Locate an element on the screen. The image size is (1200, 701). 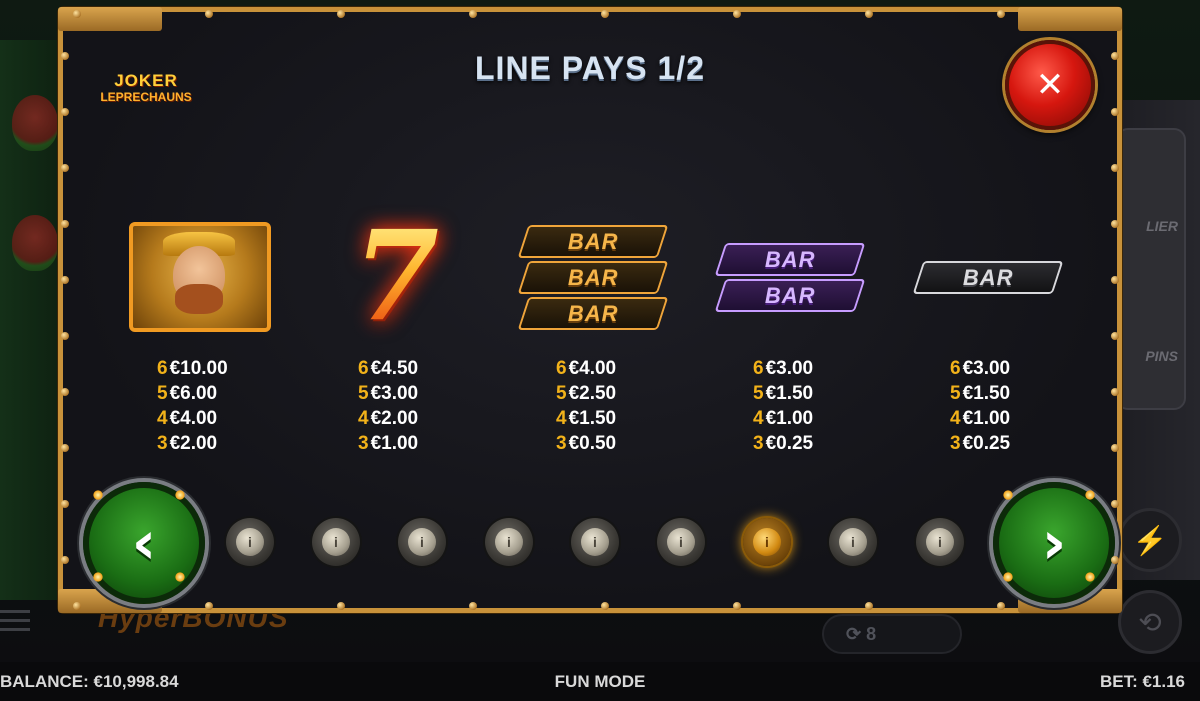
symbol-double-bar: BAR BAR is located at coordinates (790, 277).